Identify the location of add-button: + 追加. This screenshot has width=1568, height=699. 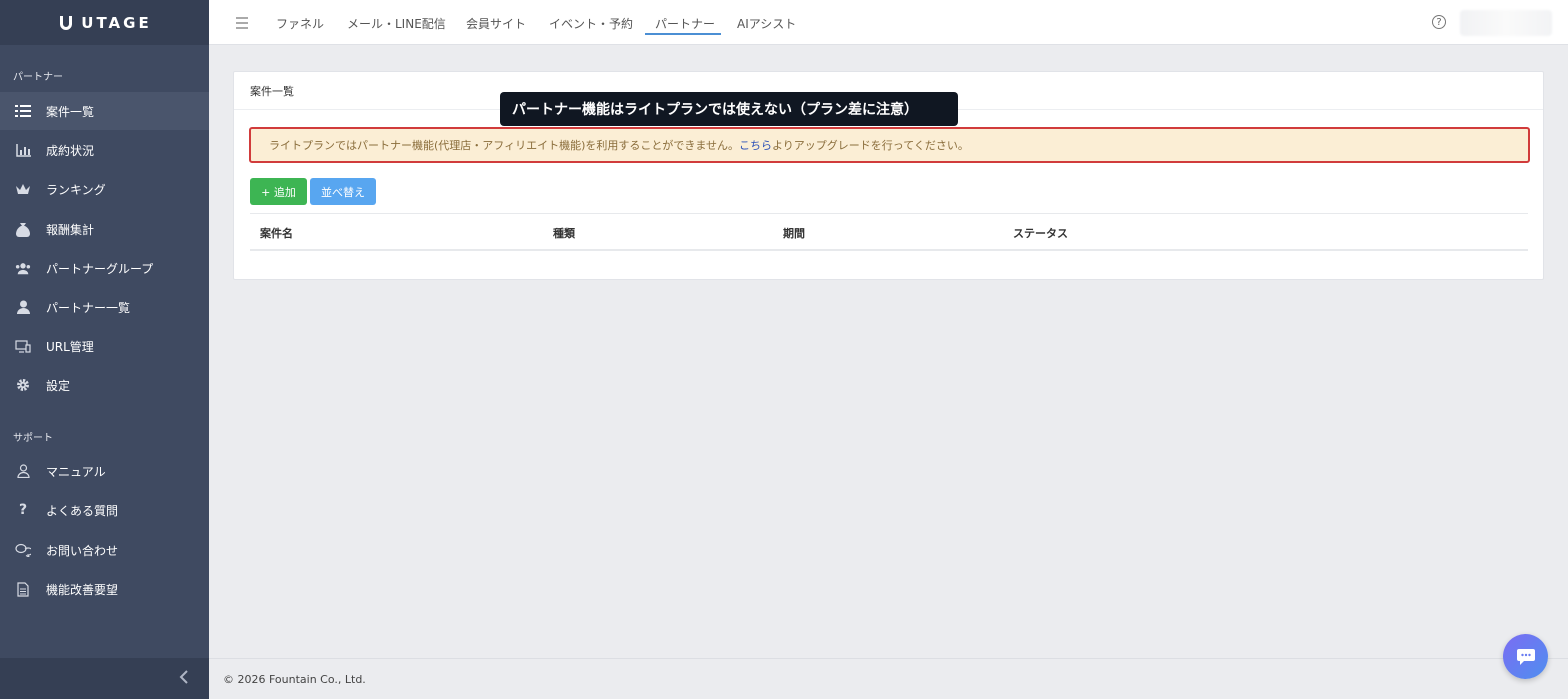
(278, 191).